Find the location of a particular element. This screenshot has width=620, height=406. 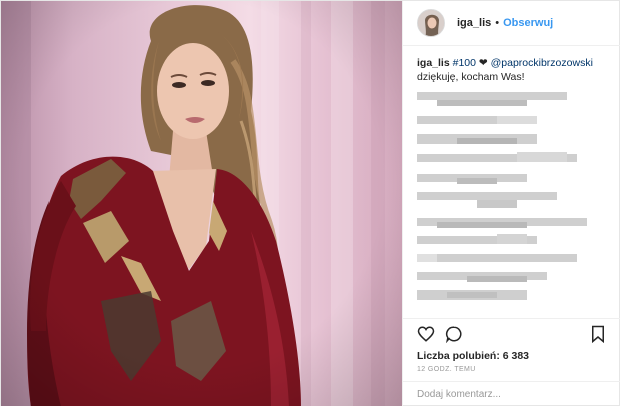

avatar-image is located at coordinates (431, 23).